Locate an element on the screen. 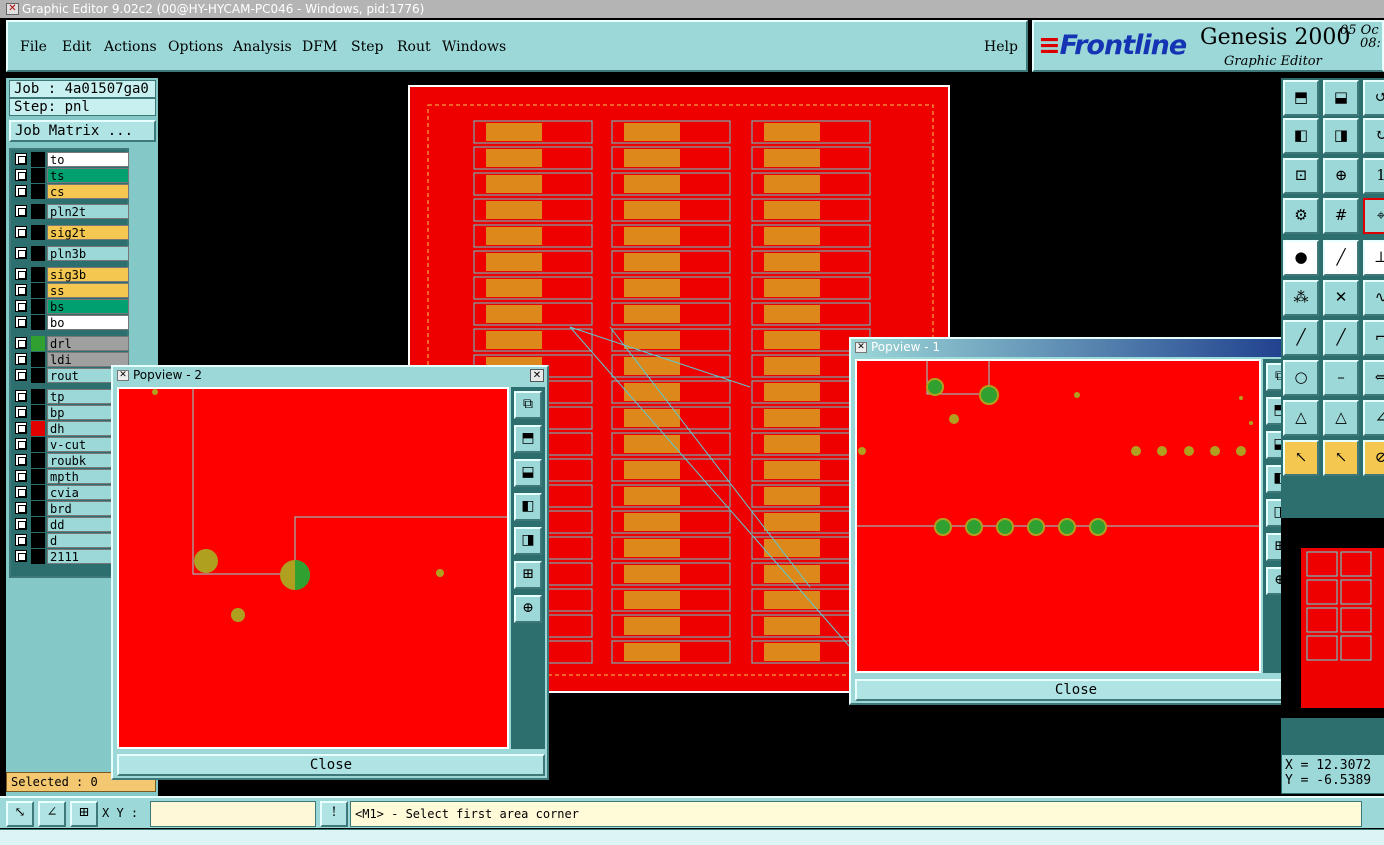 Image resolution: width=1384 pixels, height=845 pixels. zoom-in-icon: ⊞ is located at coordinates (528, 575).